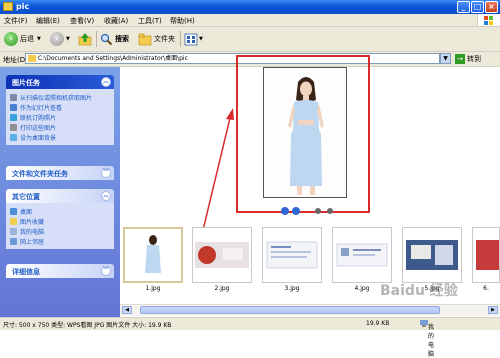 This screenshot has height=358, width=500. Describe the element at coordinates (486, 288) in the screenshot. I see `thumbnail-label: 6.` at that location.